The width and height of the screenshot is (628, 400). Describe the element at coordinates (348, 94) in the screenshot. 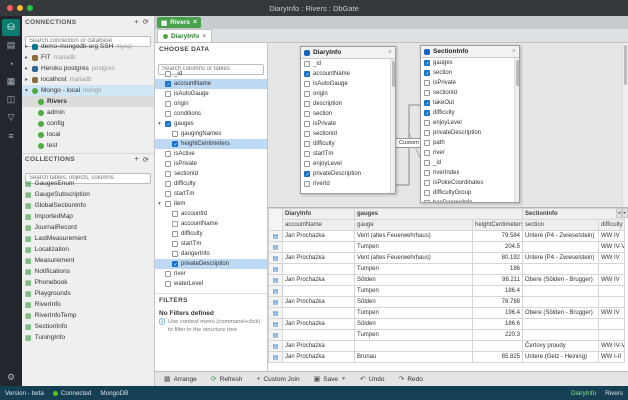

I see `field-row: origin` at that location.